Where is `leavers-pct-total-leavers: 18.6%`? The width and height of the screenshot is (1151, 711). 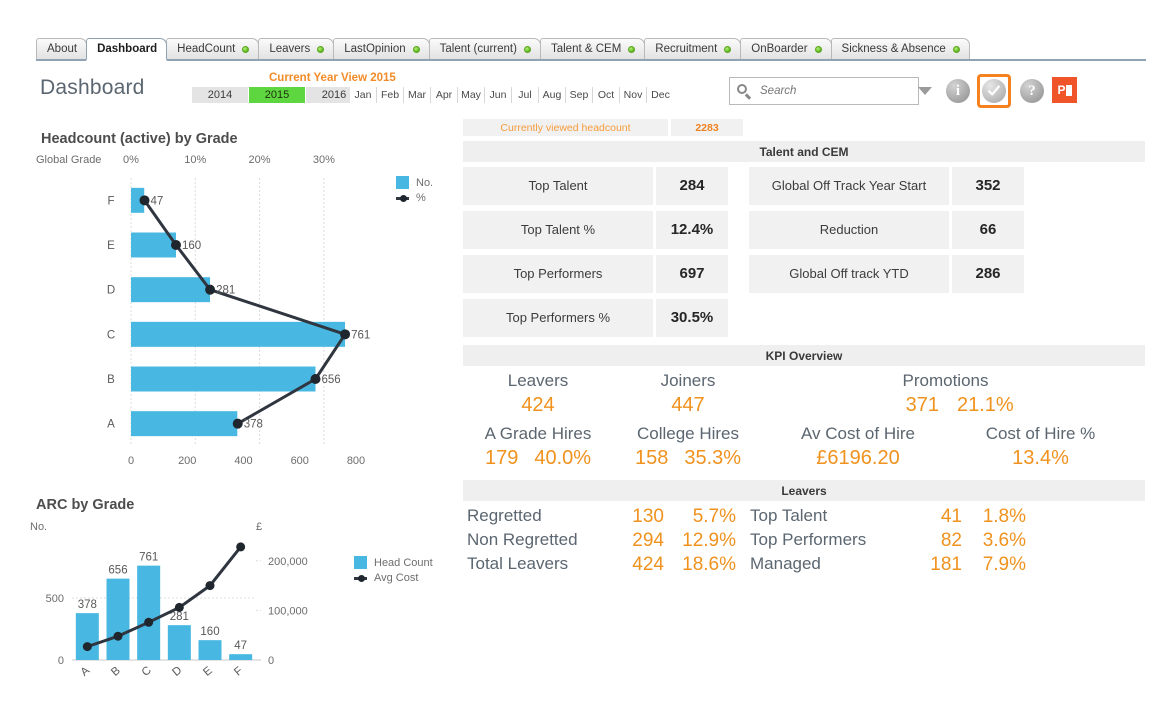
leavers-pct-total-leavers: 18.6% is located at coordinates (709, 564).